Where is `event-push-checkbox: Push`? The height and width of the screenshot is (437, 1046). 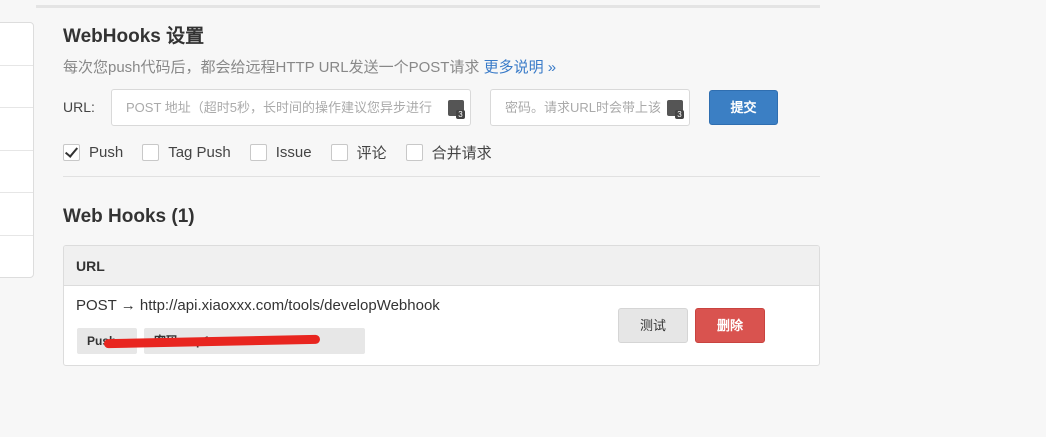 event-push-checkbox: Push is located at coordinates (93, 152).